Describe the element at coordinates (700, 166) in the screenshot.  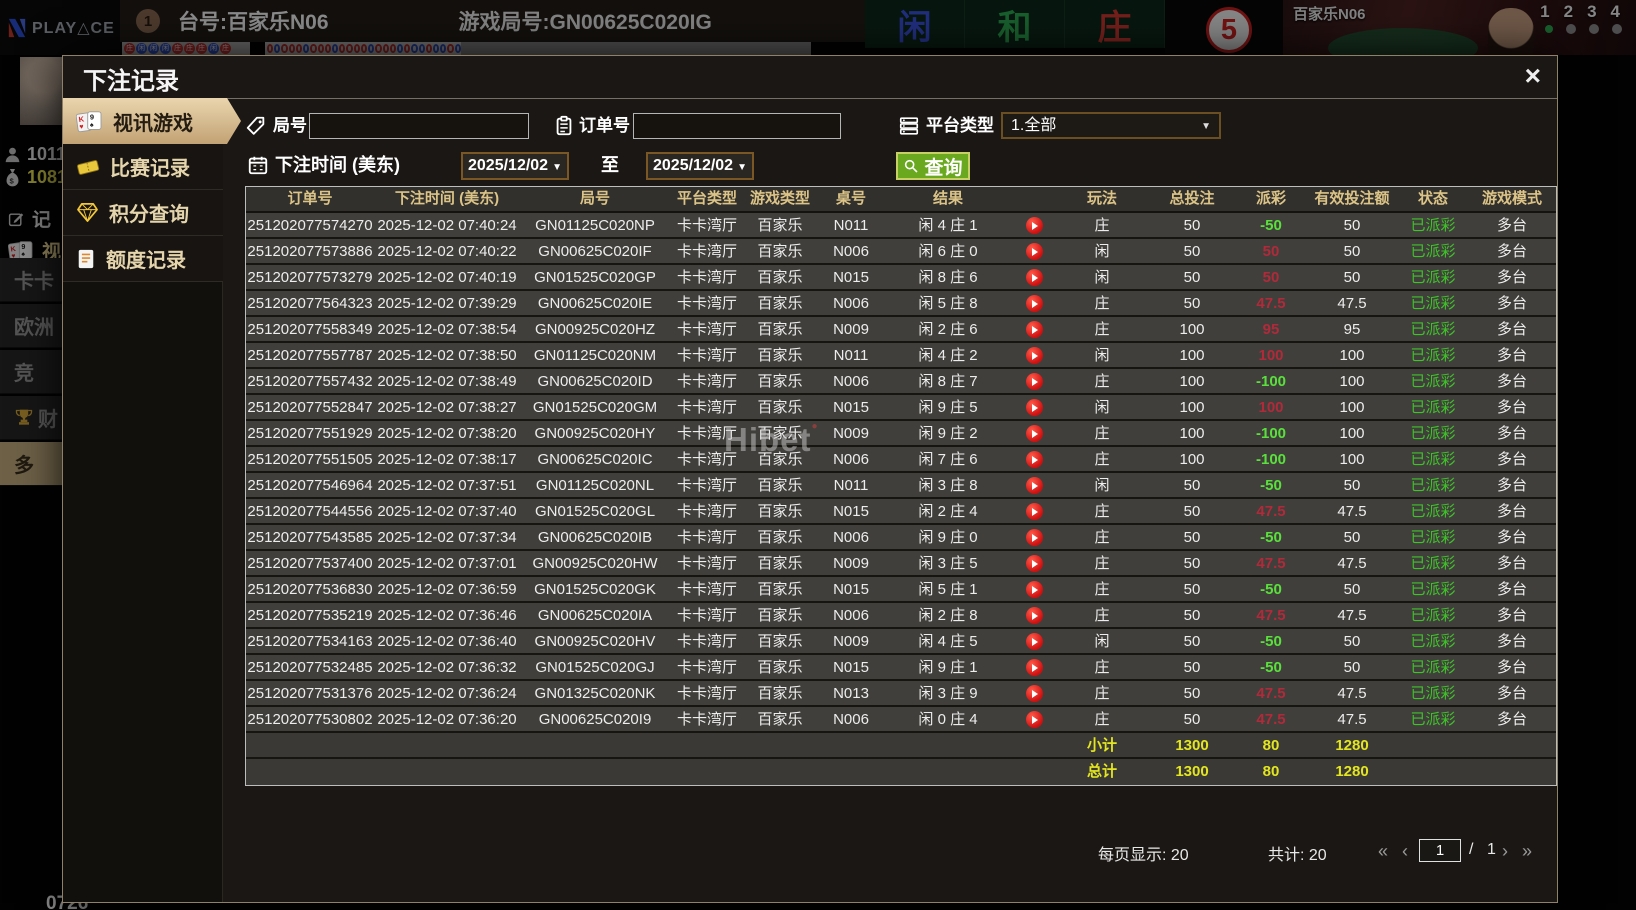
I see `date-to-picker: 2025/12/02 ▼` at that location.